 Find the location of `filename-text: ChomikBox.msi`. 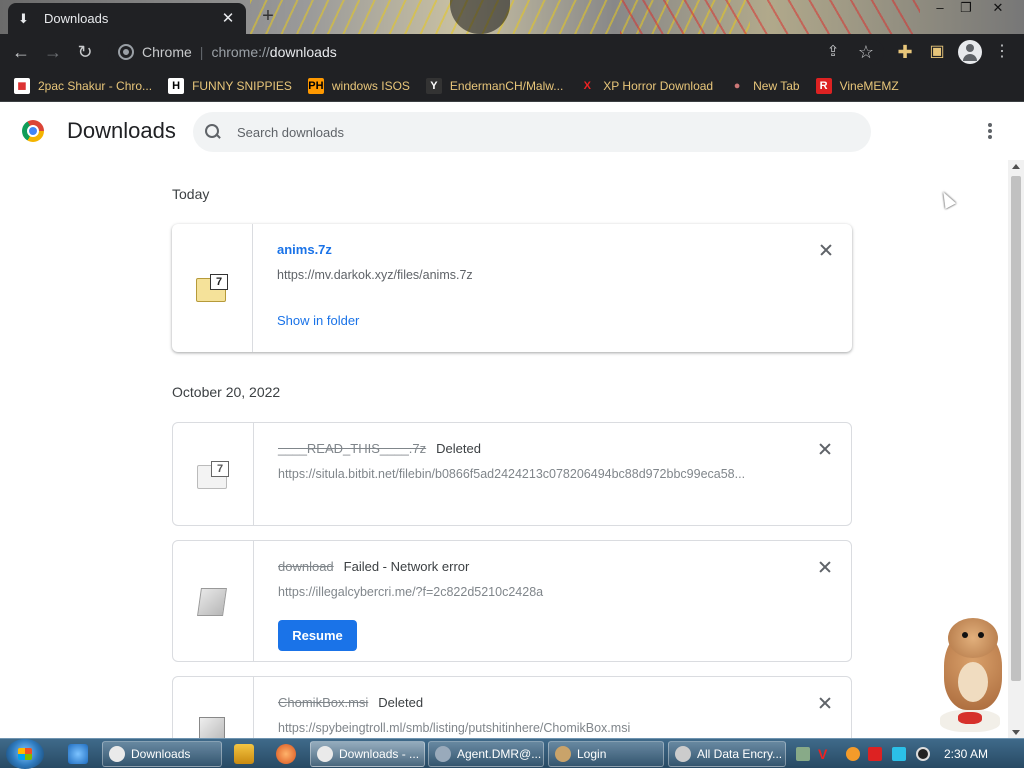

filename-text: ChomikBox.msi is located at coordinates (323, 702).